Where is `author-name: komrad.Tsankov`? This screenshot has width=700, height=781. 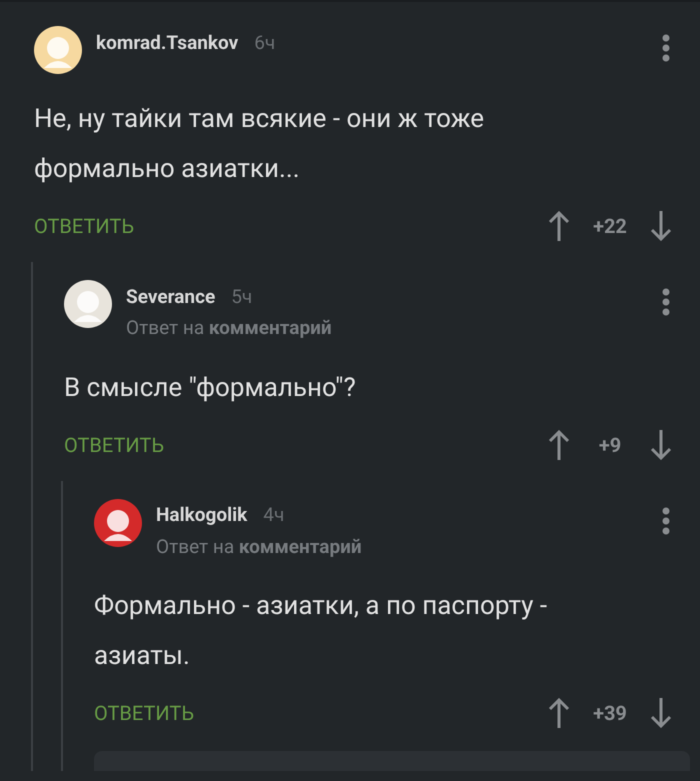 author-name: komrad.Tsankov is located at coordinates (167, 43).